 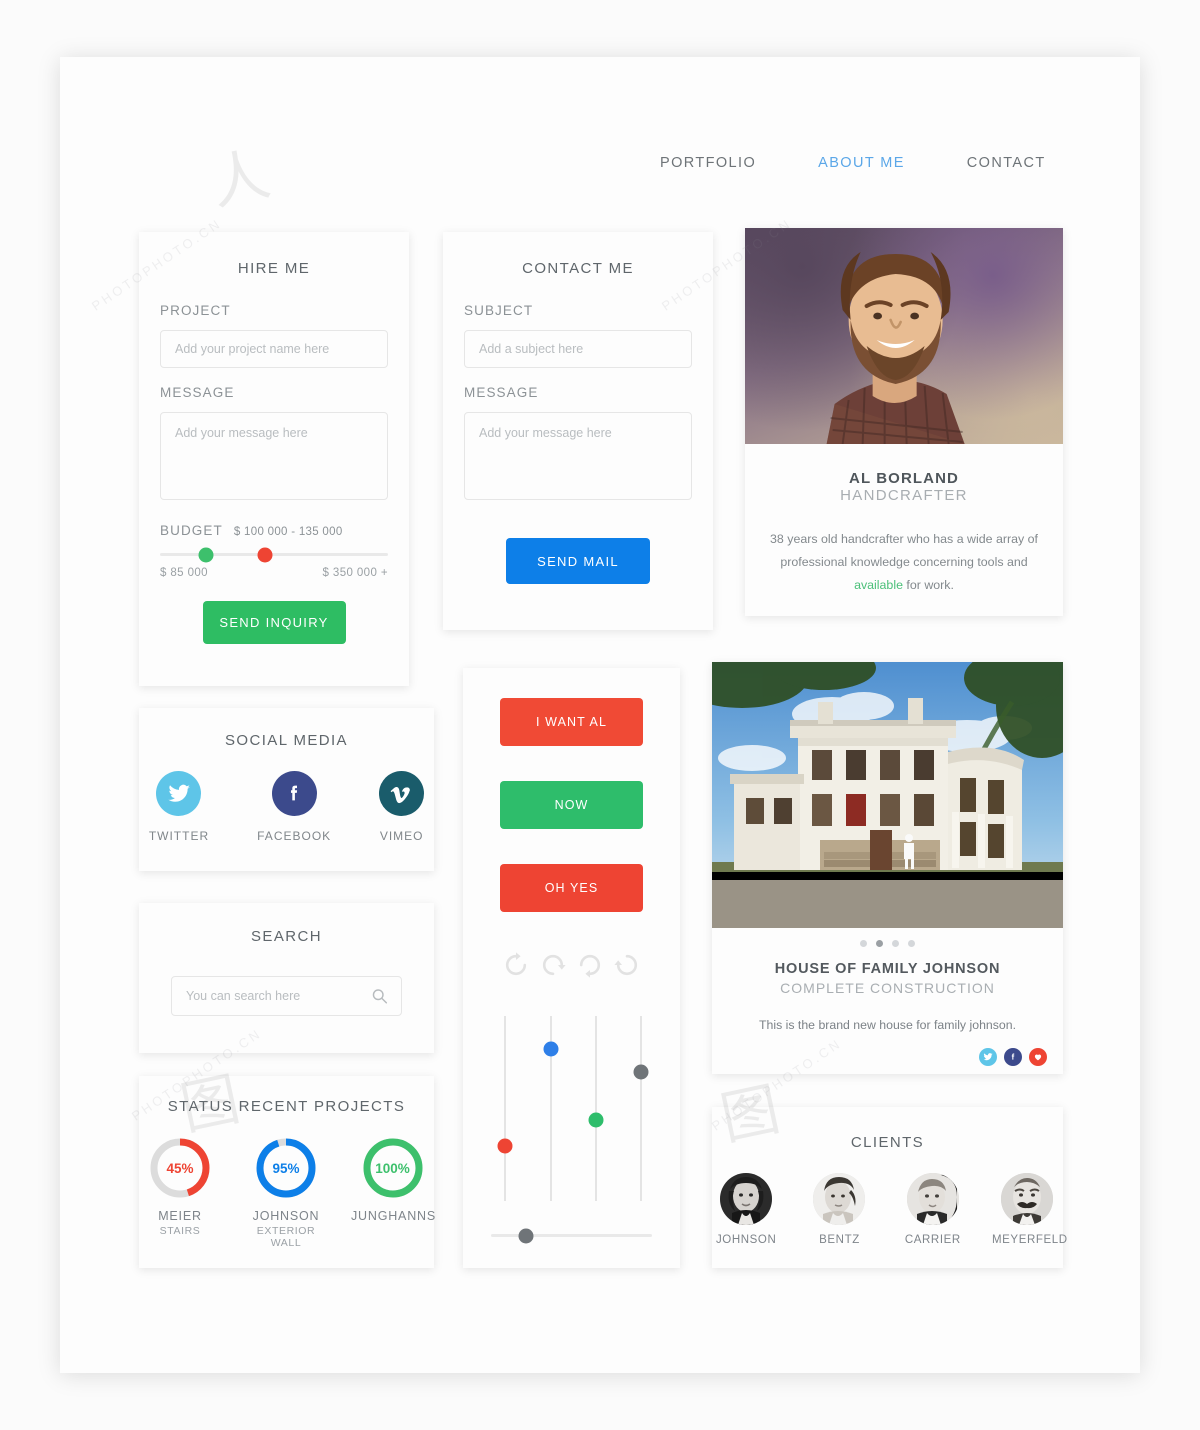 I want to click on client-avatar-bentz, so click(x=839, y=1199).